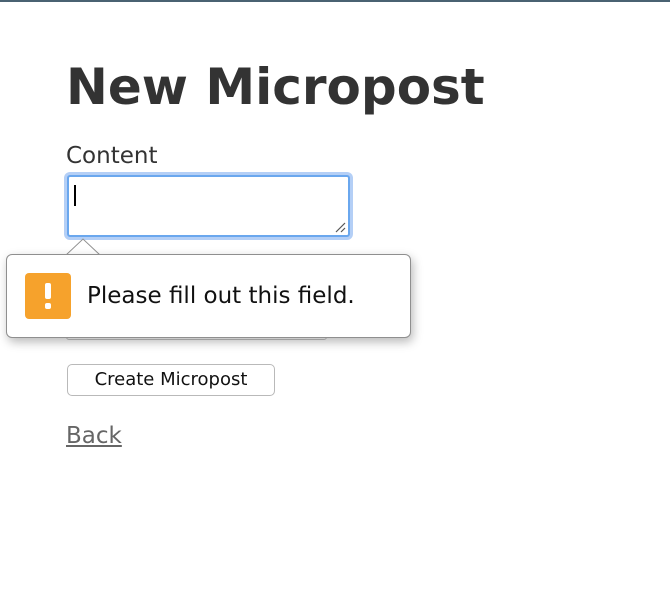 This screenshot has height=604, width=670. I want to click on content-label: Content, so click(112, 156).